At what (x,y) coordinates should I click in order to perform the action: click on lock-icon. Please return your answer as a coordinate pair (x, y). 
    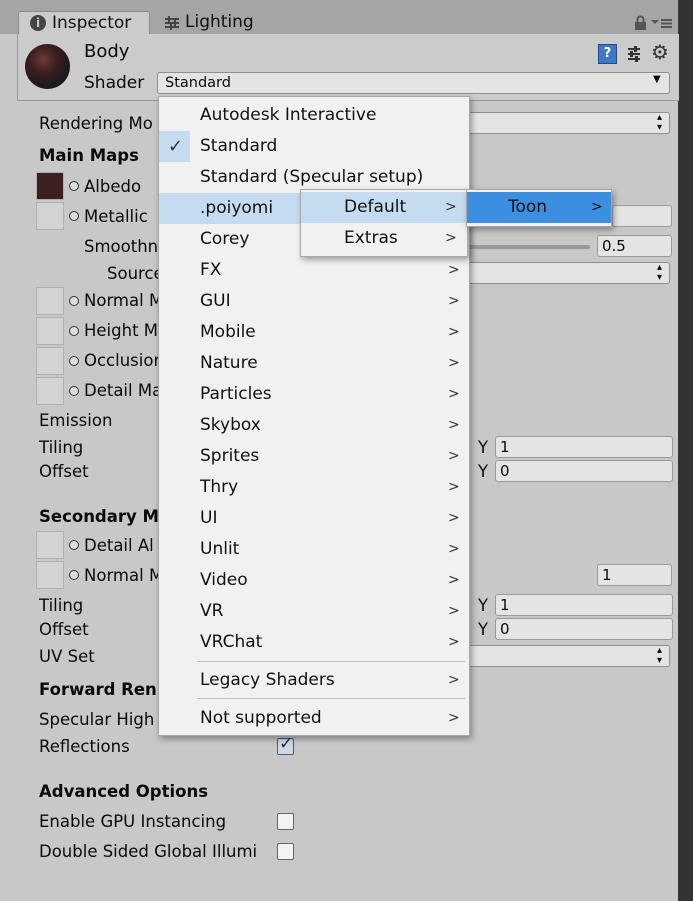
    Looking at the image, I should click on (640, 23).